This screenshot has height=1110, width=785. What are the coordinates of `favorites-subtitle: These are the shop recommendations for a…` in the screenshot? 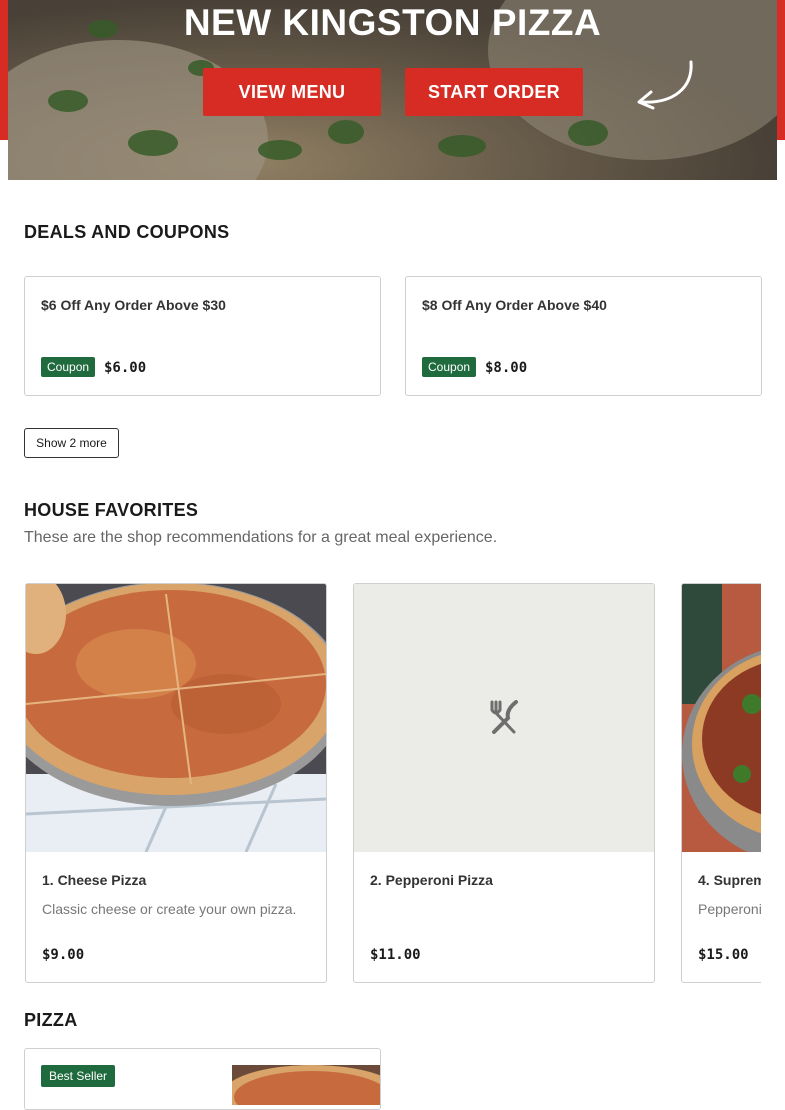 It's located at (261, 537).